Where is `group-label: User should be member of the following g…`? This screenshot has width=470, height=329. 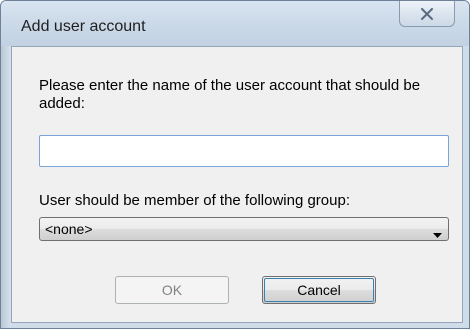 group-label: User should be member of the following g… is located at coordinates (195, 200).